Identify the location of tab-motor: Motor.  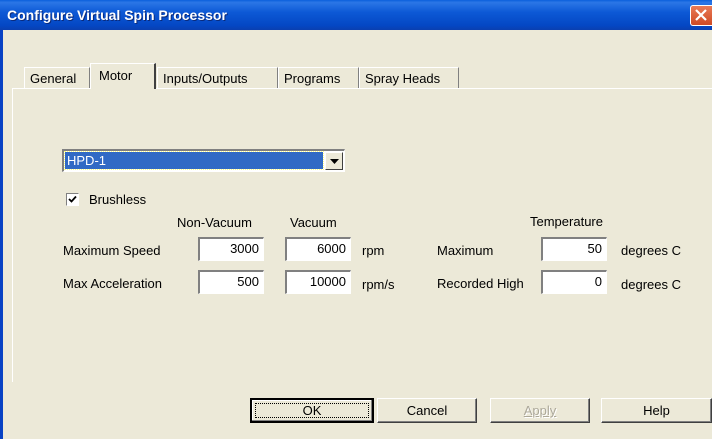
(123, 76).